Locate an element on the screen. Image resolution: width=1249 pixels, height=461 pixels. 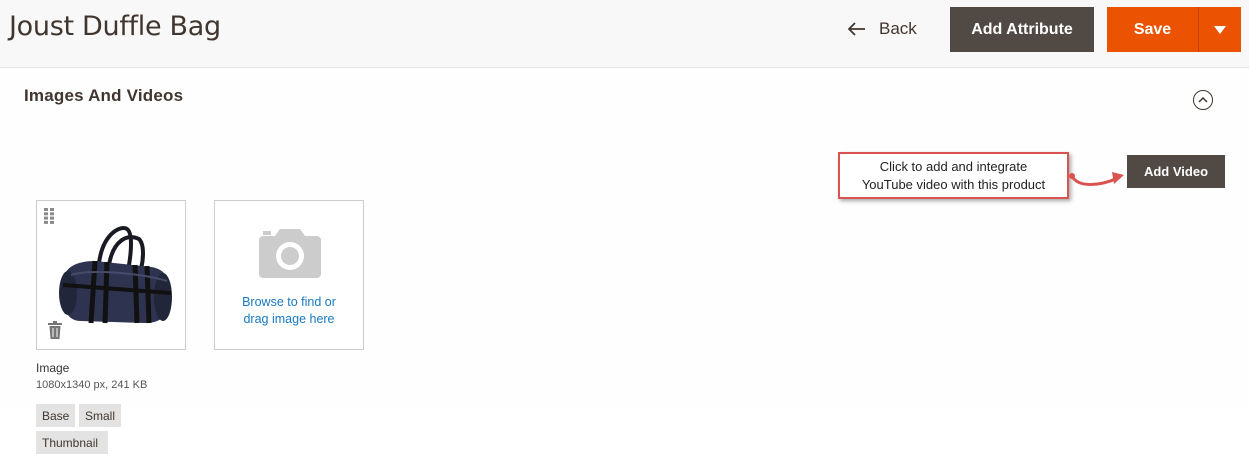
back-button: Back is located at coordinates (882, 29).